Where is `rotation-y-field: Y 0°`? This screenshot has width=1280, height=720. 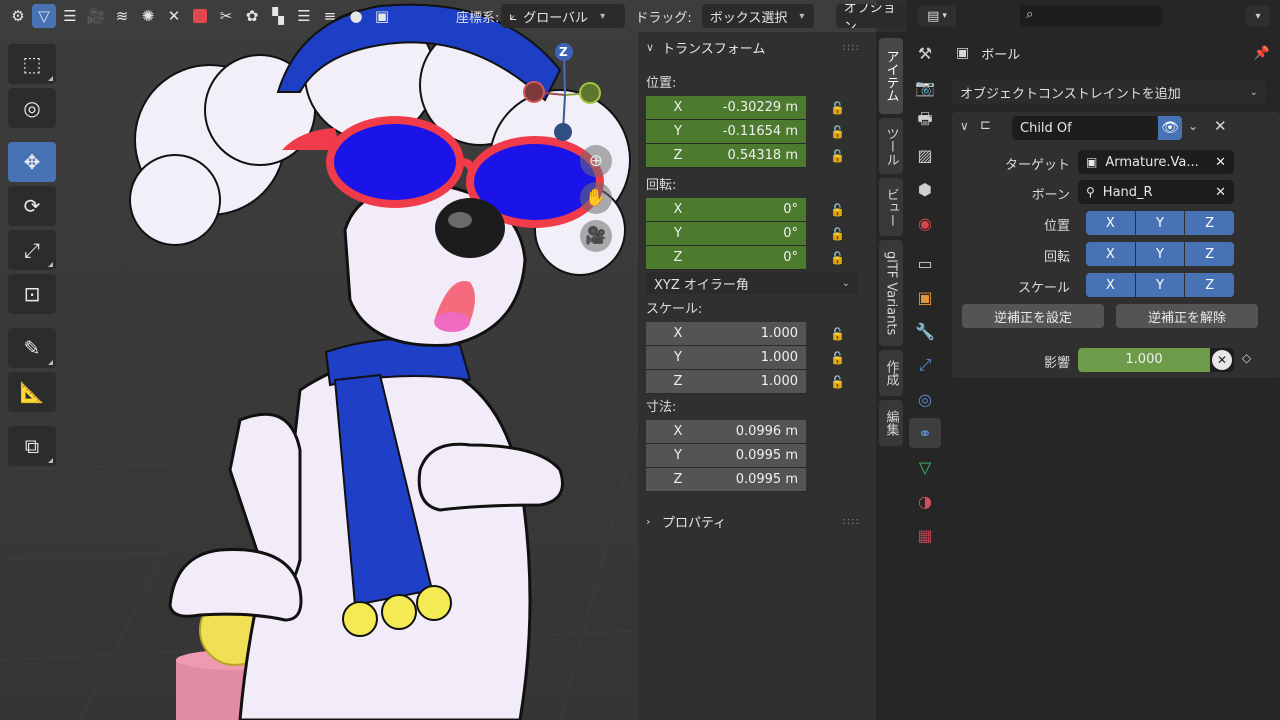
rotation-y-field: Y 0° is located at coordinates (726, 234).